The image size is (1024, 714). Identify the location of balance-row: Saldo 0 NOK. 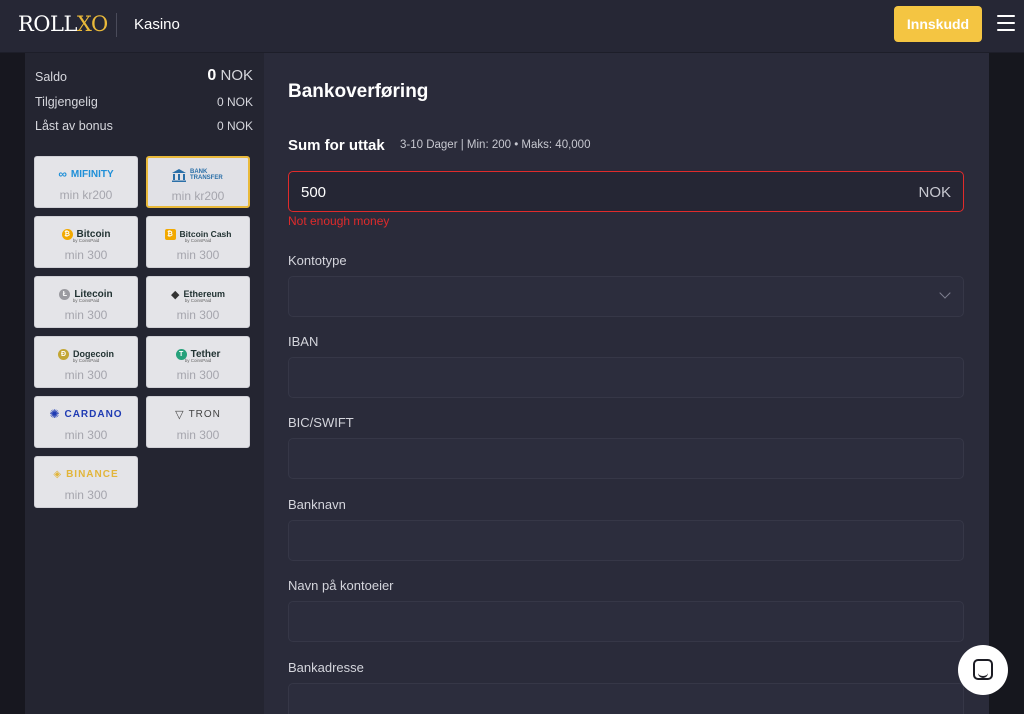
(144, 75).